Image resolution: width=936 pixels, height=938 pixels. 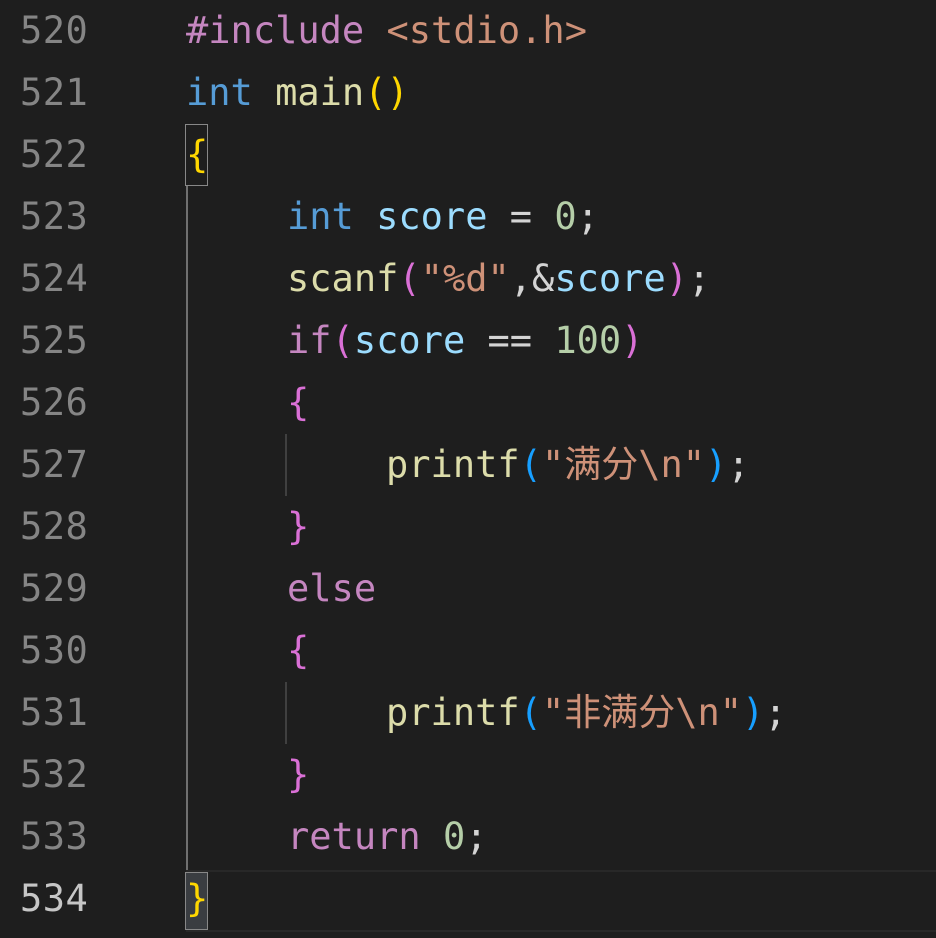 I want to click on line-content: #include <stdio.h>, so click(x=386, y=31).